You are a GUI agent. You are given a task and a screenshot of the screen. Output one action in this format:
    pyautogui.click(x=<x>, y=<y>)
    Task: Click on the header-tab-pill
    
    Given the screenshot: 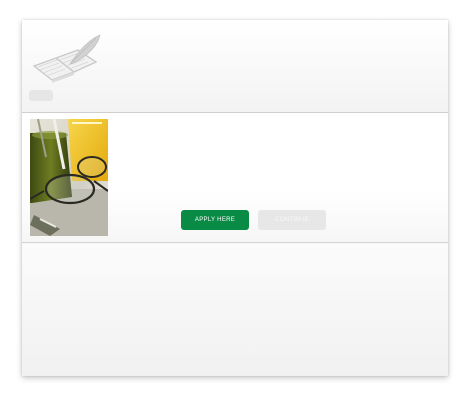 What is the action you would take?
    pyautogui.click(x=41, y=95)
    